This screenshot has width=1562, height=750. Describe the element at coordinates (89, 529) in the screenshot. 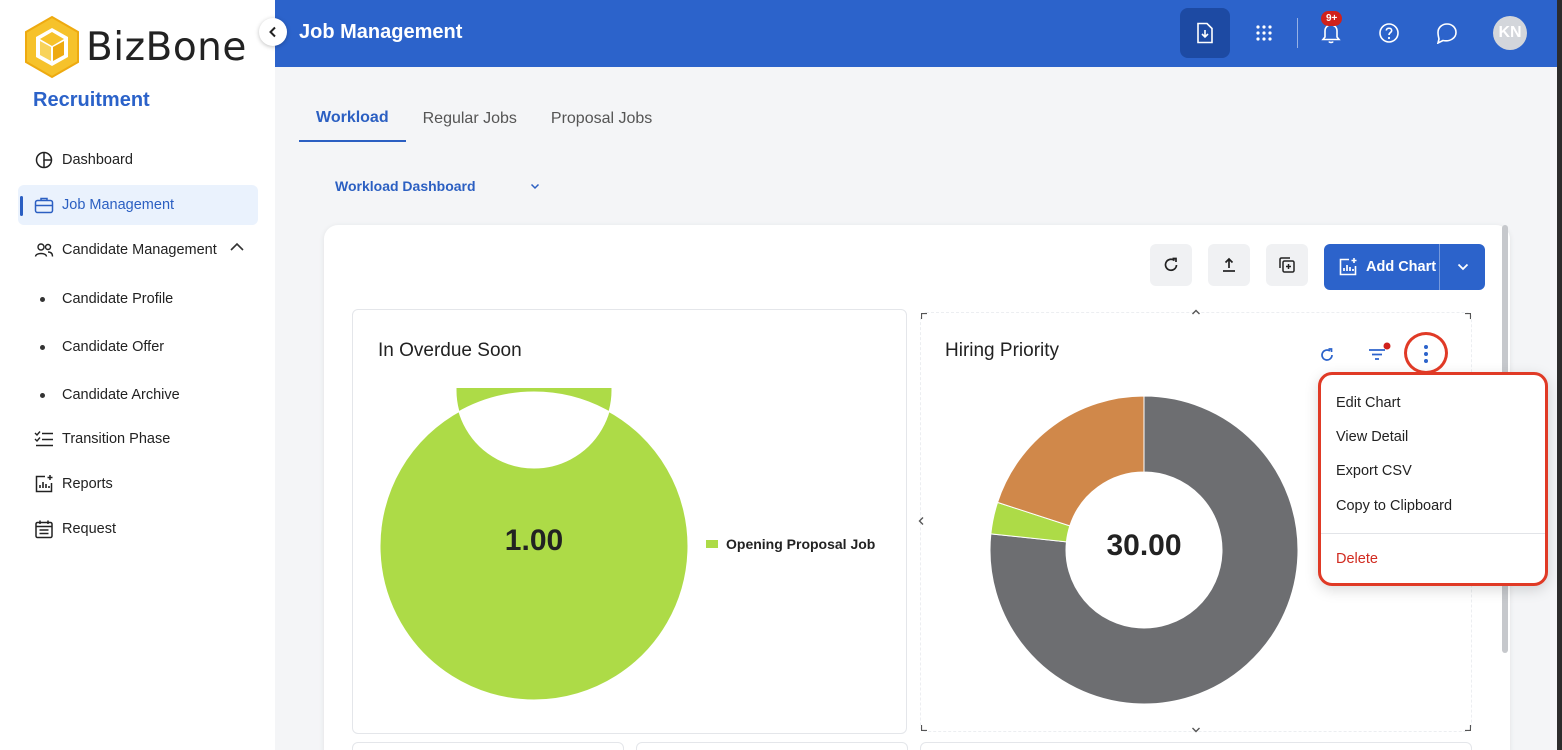

I see `sidebar-item-label: Request` at that location.